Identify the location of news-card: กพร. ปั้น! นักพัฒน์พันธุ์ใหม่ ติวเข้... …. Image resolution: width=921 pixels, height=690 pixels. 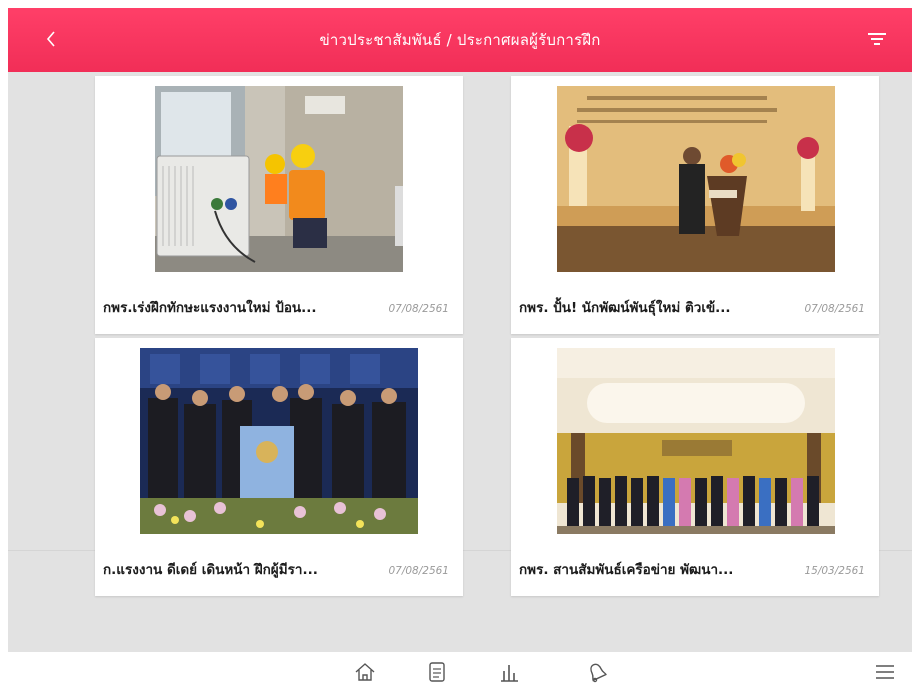
(695, 205).